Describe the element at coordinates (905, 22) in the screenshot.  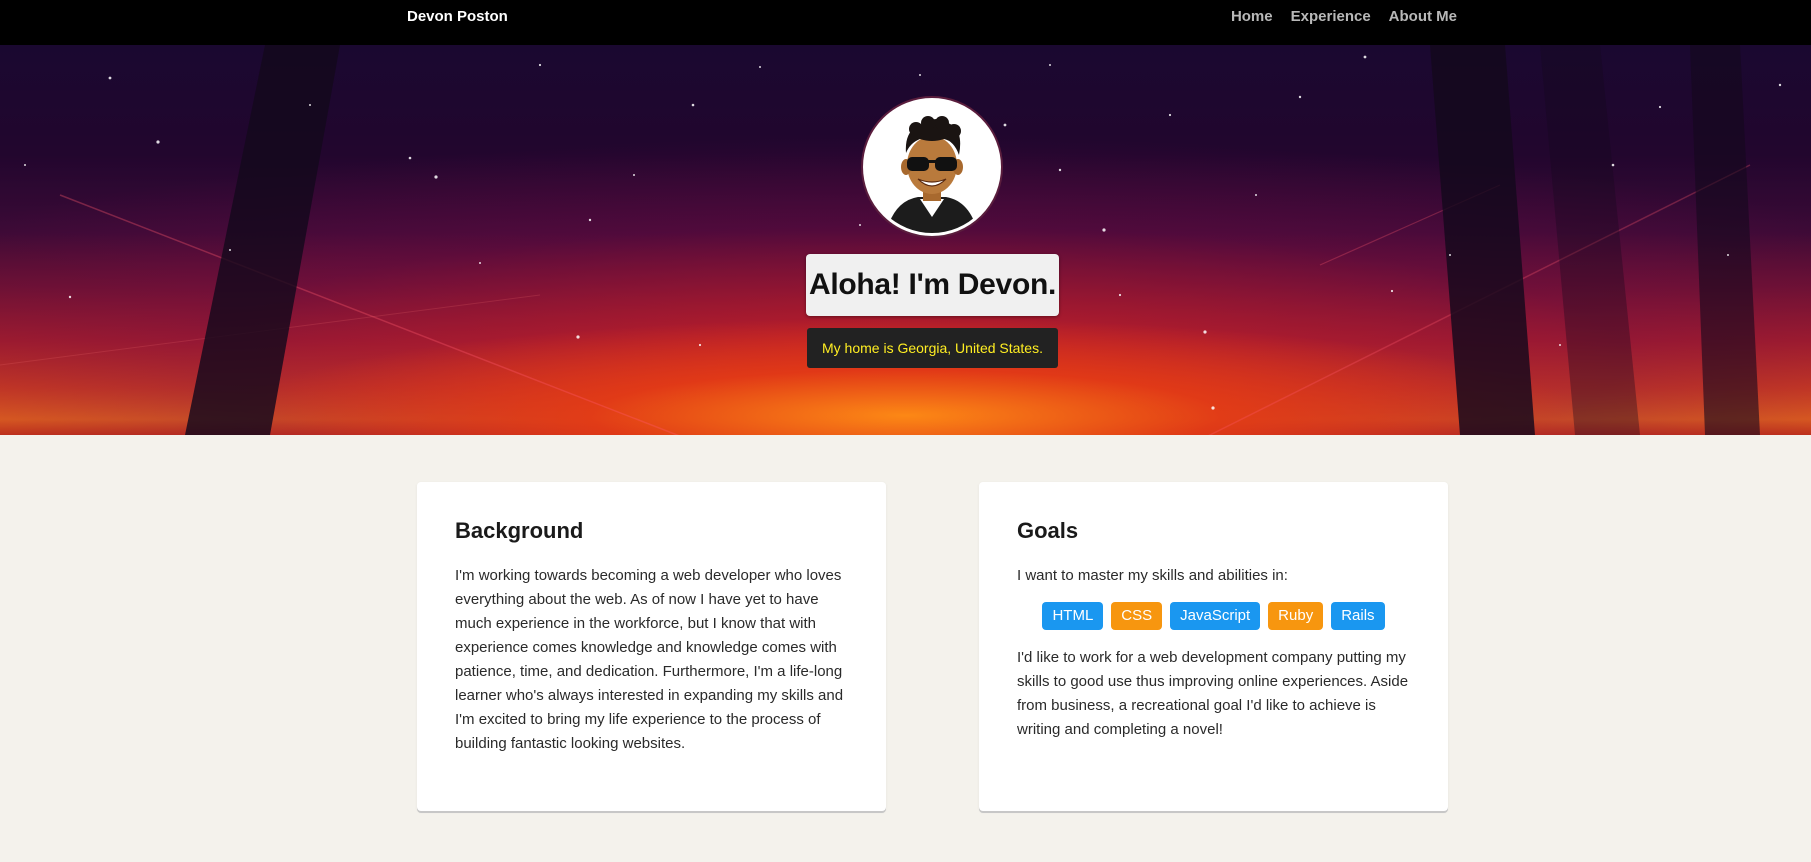
I see `top-navbar: Devon Poston Home Experience About Me` at that location.